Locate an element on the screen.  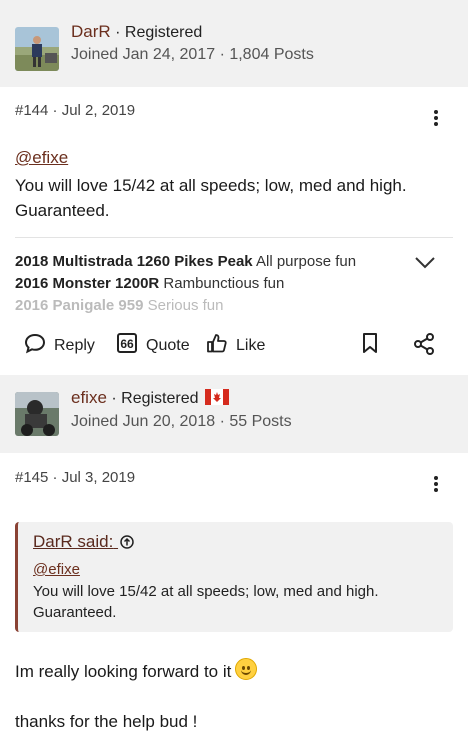
quote-icon: 66 is located at coordinates (127, 345).